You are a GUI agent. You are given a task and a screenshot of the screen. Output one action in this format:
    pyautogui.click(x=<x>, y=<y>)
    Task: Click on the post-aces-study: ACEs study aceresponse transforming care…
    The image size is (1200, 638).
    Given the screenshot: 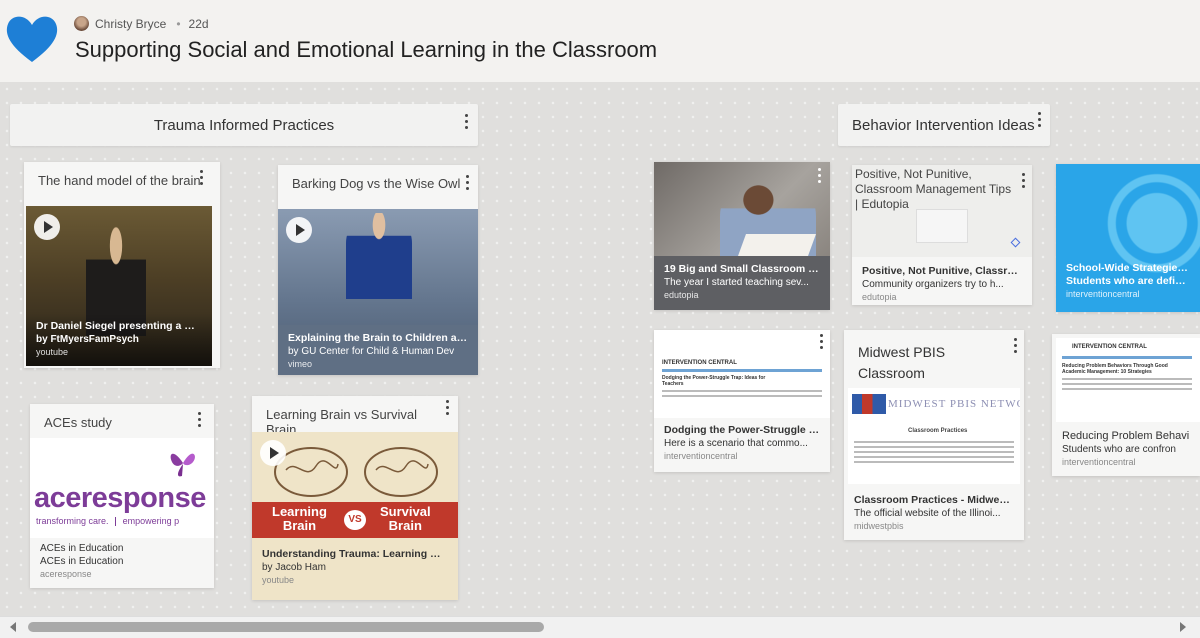 What is the action you would take?
    pyautogui.click(x=122, y=496)
    